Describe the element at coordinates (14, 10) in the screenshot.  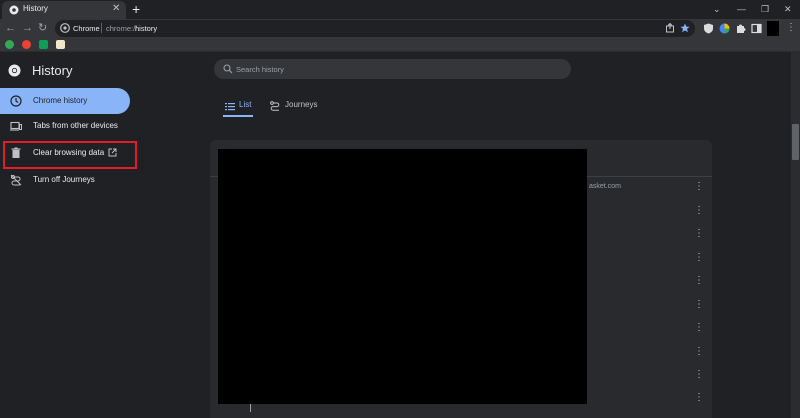
I see `chrome-history-favicon-icon` at that location.